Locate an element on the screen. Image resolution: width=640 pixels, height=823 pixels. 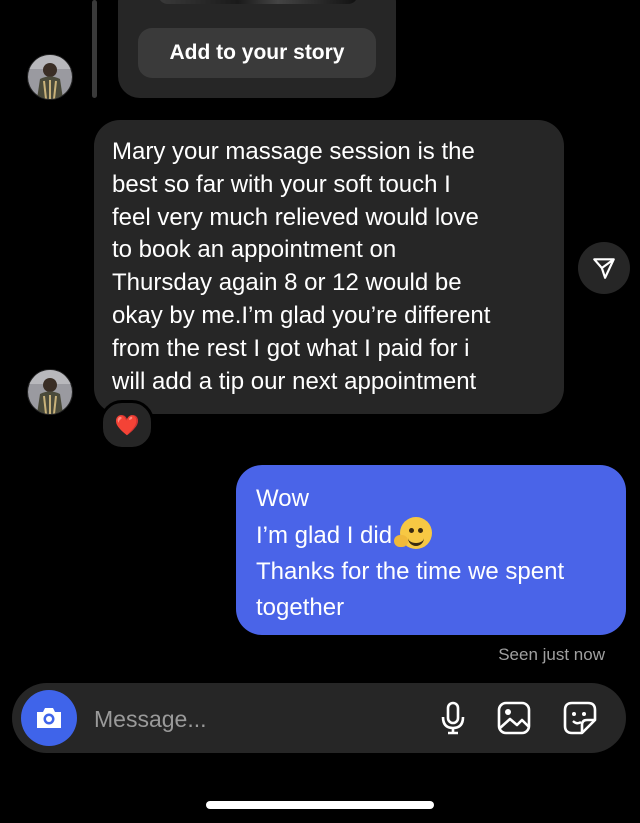
sticker-icon is located at coordinates (580, 718).